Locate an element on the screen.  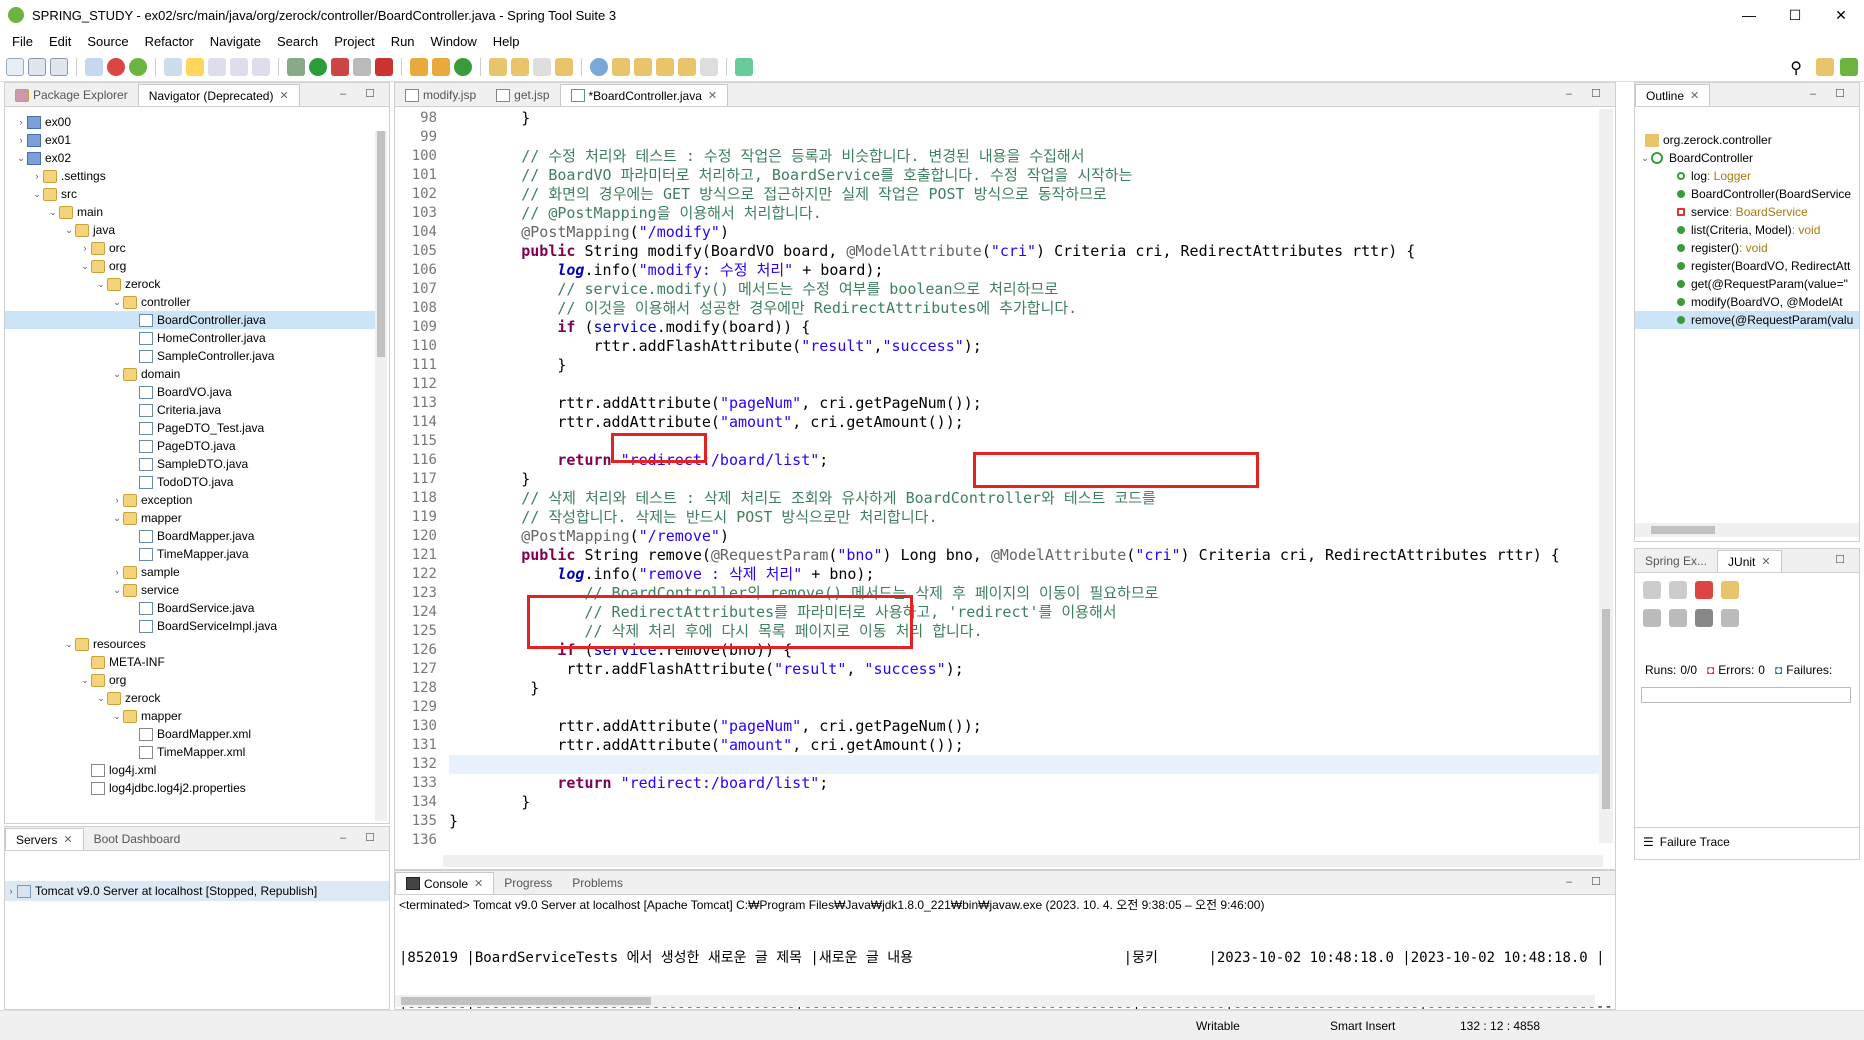
outline-item: register(BoardVO, RedirectAtt is located at coordinates (1747, 266).